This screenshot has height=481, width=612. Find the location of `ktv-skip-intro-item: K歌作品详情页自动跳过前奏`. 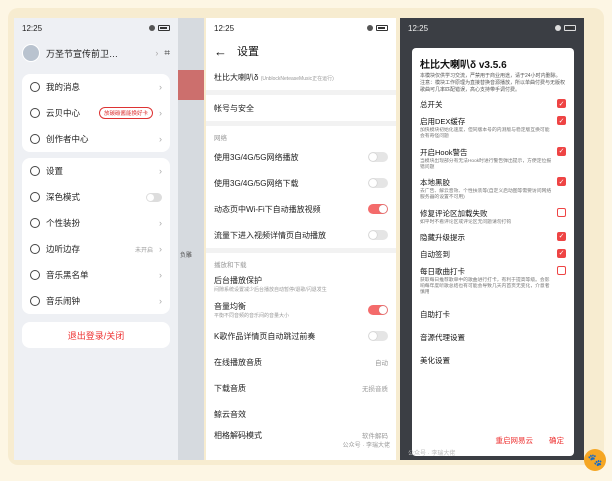

ktv-skip-intro-item: K歌作品详情页自动跳过前奏 is located at coordinates (301, 336).